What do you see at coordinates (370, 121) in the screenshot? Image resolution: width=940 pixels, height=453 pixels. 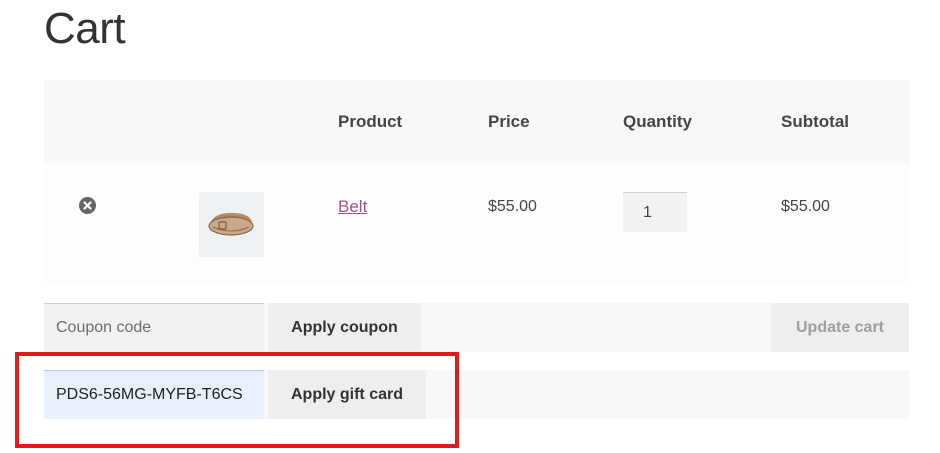 I see `header-product: Product` at bounding box center [370, 121].